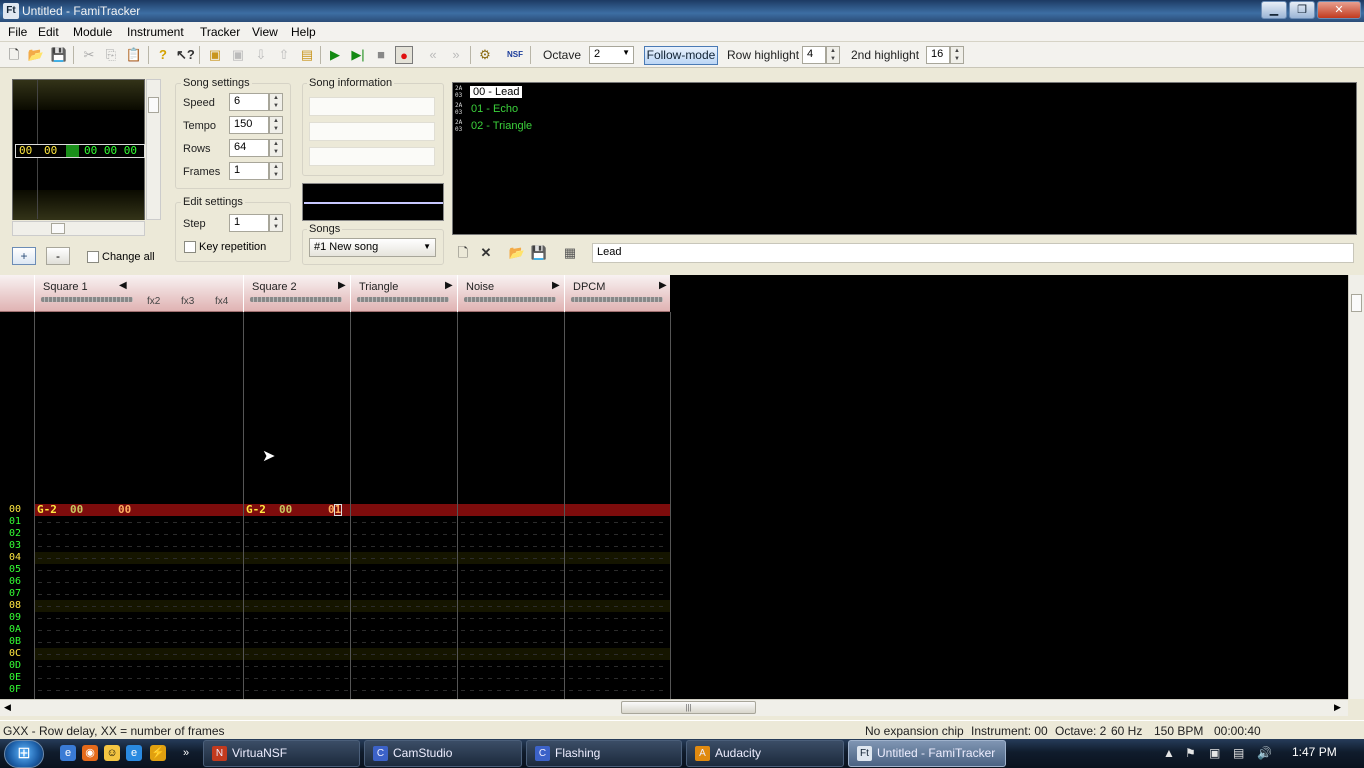 The height and width of the screenshot is (768, 1364). I want to click on previous-track-icon: «, so click(433, 55).